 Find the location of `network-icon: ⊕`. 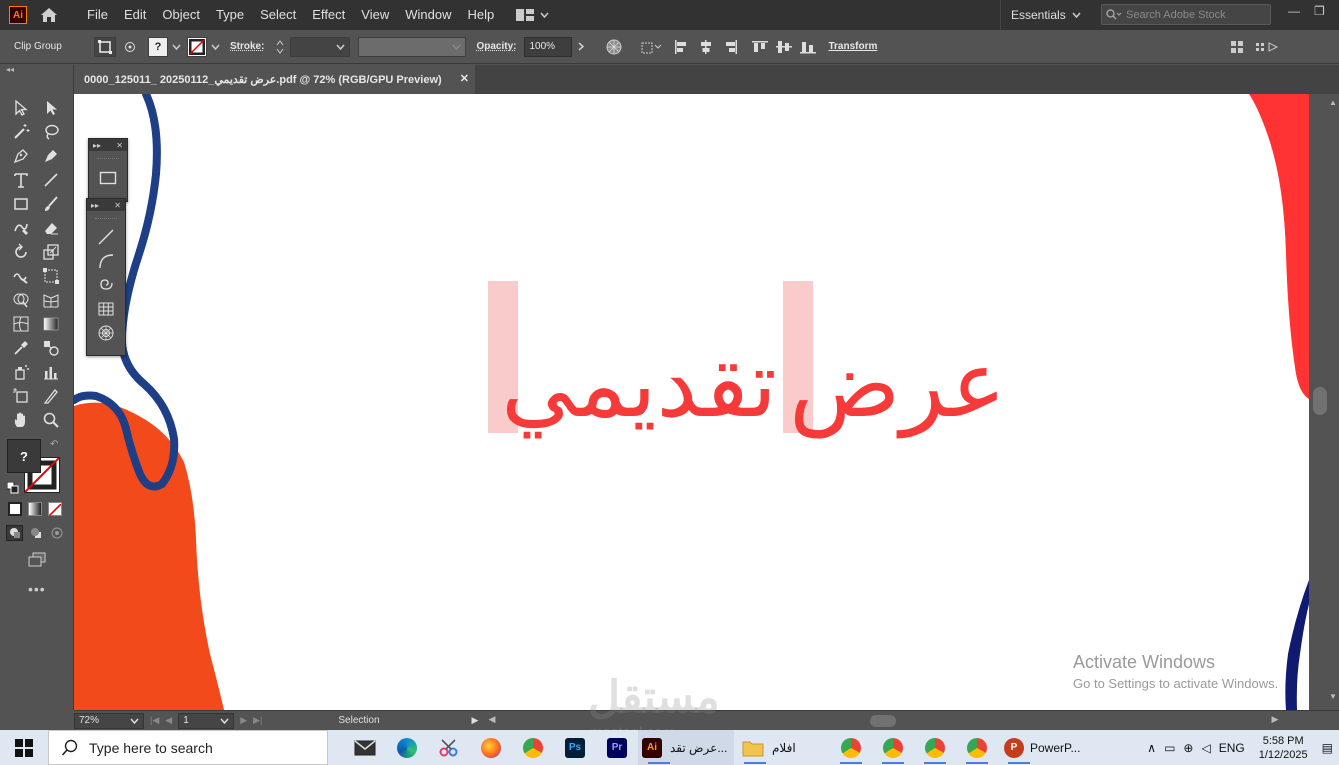

network-icon: ⊕ is located at coordinates (1188, 748).